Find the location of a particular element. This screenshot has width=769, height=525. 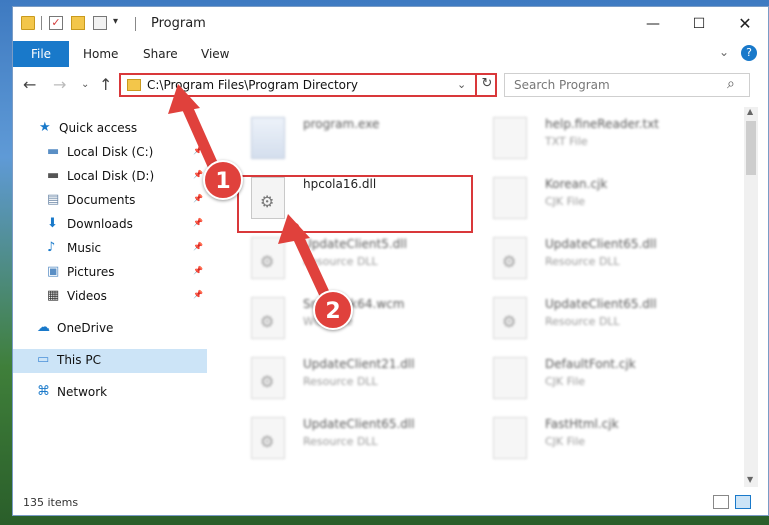

step-1-badge: 1 is located at coordinates (223, 180).